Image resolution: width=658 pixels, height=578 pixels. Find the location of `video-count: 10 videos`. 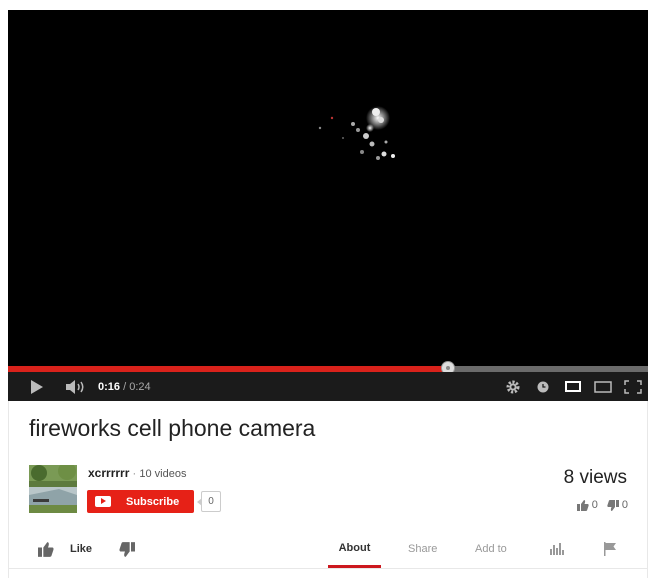

video-count: 10 videos is located at coordinates (162, 474).